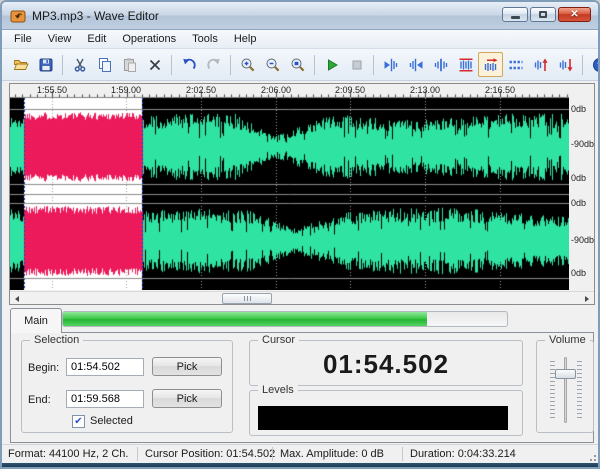 Image resolution: width=600 pixels, height=469 pixels. Describe the element at coordinates (129, 64) in the screenshot. I see `paste-button` at that location.